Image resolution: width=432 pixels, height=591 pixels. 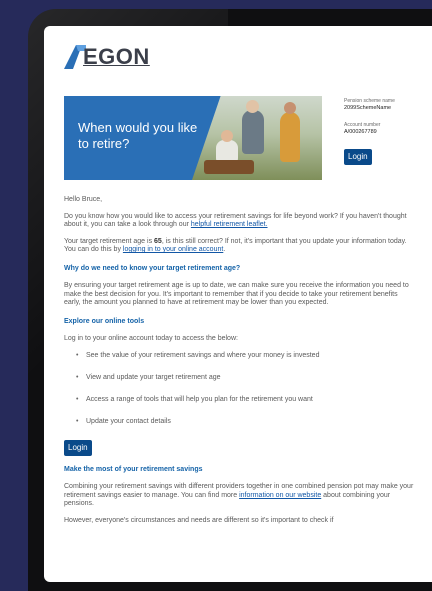 I want to click on greeting: Hello Bruce,, so click(x=83, y=199).